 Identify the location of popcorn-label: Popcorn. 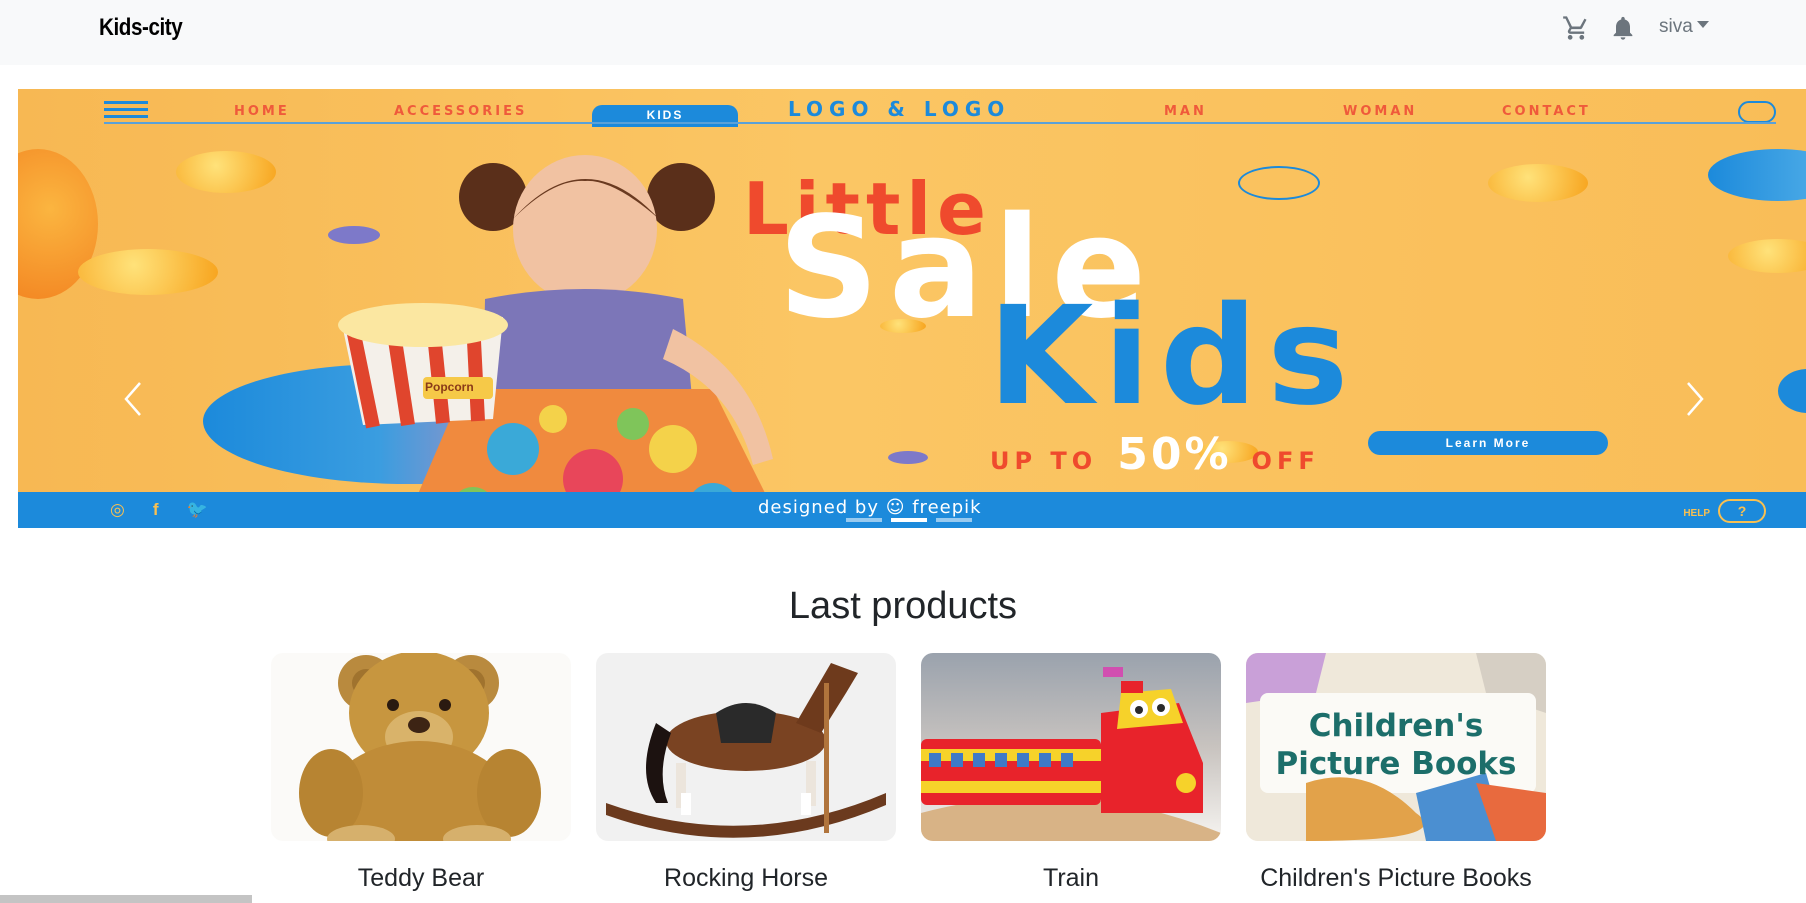
(449, 387).